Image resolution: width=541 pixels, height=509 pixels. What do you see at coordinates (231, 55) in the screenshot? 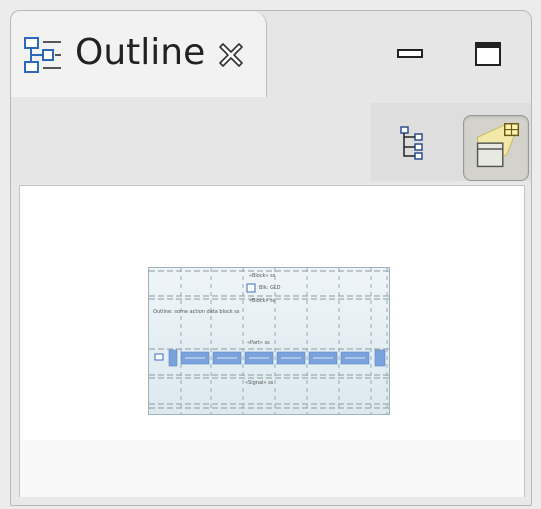
I see `close-icon` at bounding box center [231, 55].